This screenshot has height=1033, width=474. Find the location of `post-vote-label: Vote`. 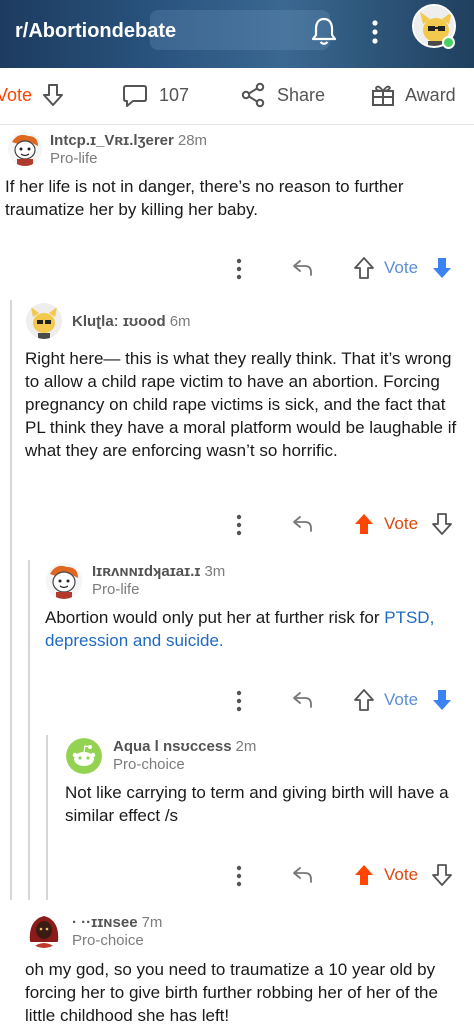

post-vote-label: Vote is located at coordinates (16, 94).